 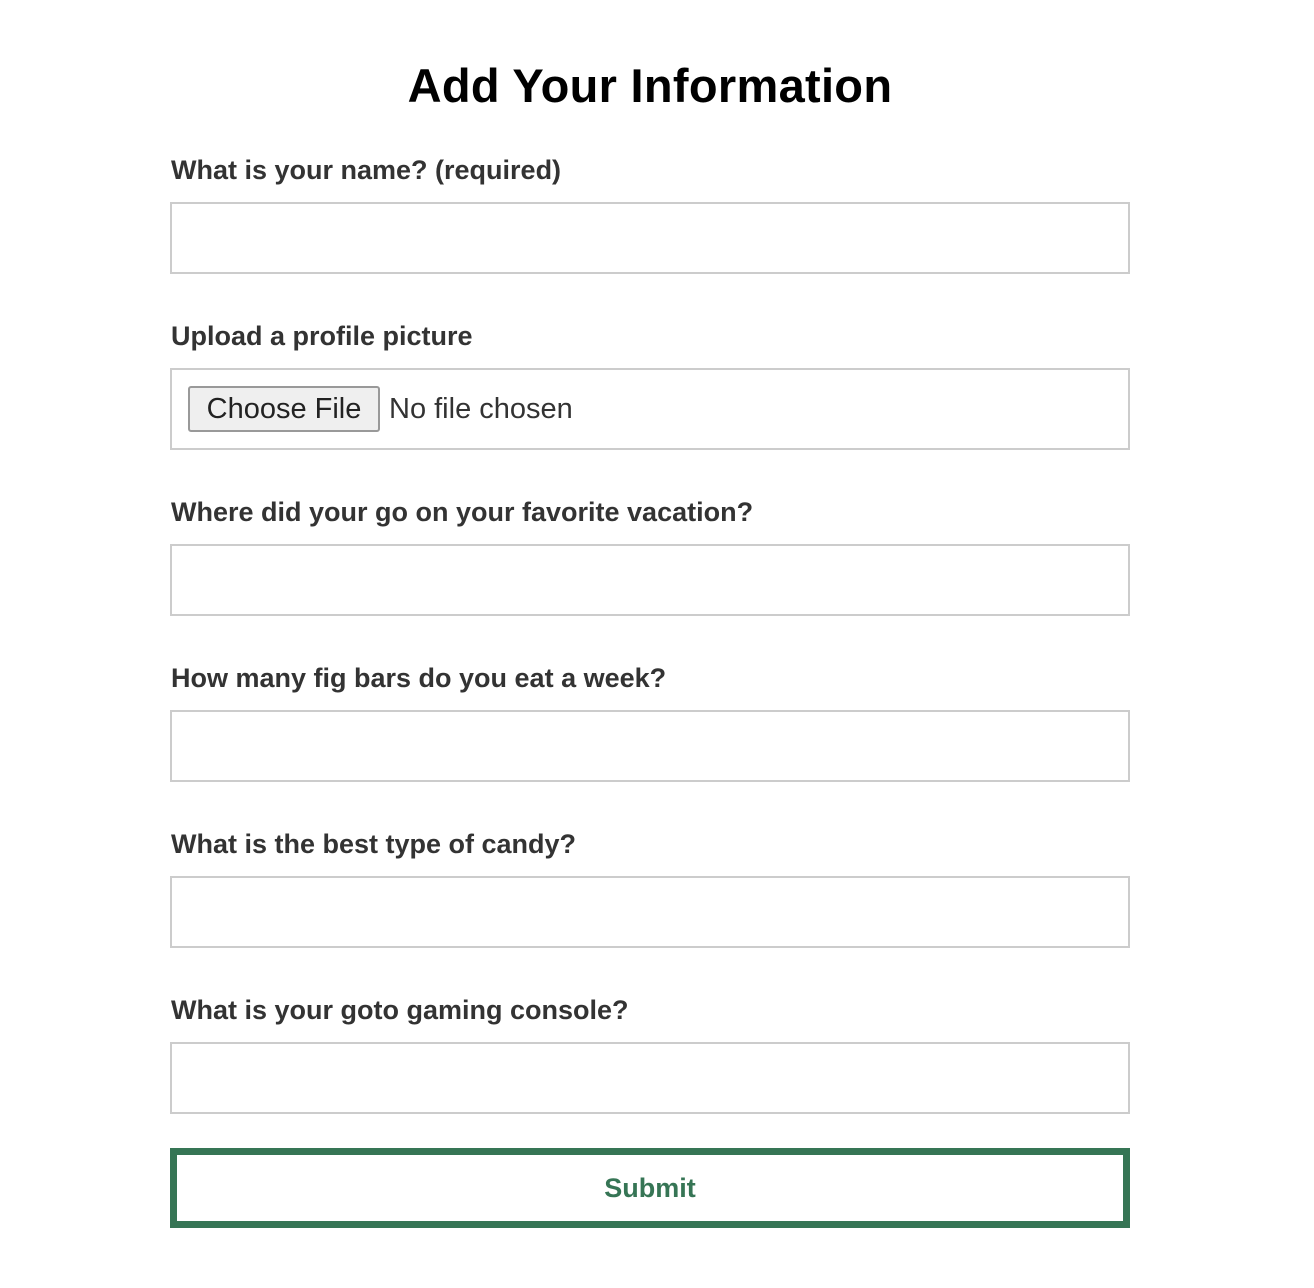 What do you see at coordinates (374, 844) in the screenshot?
I see `candy-label: What is the best type of candy?` at bounding box center [374, 844].